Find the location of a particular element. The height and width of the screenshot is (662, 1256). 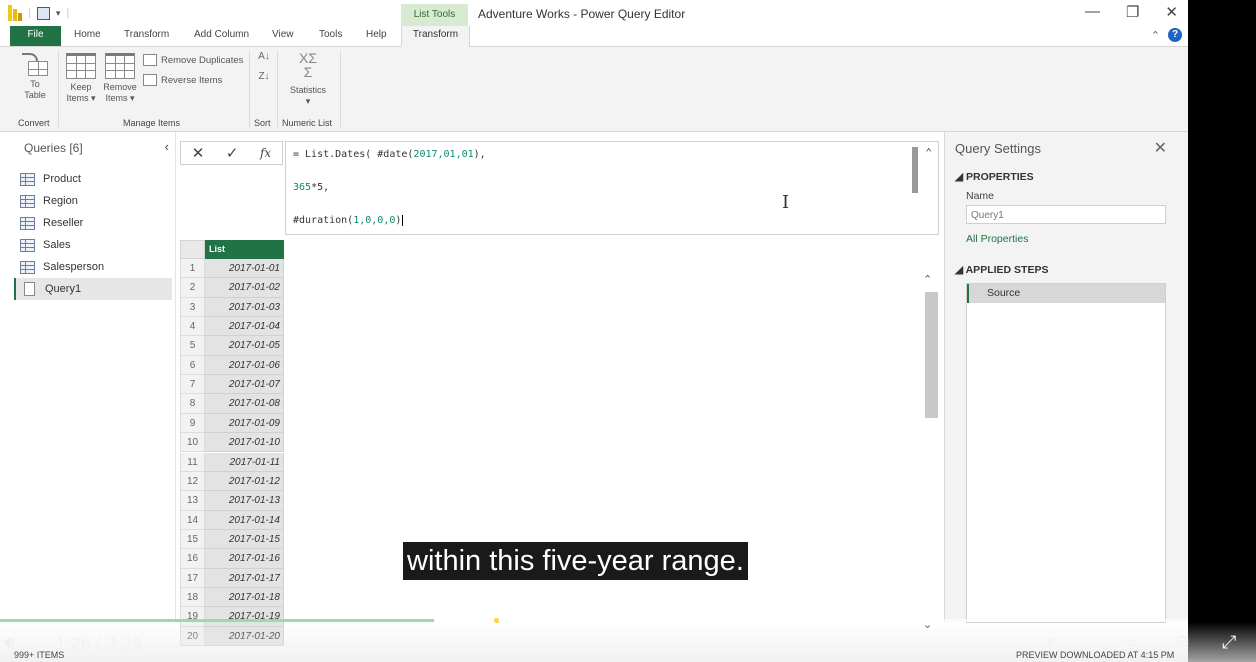

row-number: 15 is located at coordinates (192, 539).